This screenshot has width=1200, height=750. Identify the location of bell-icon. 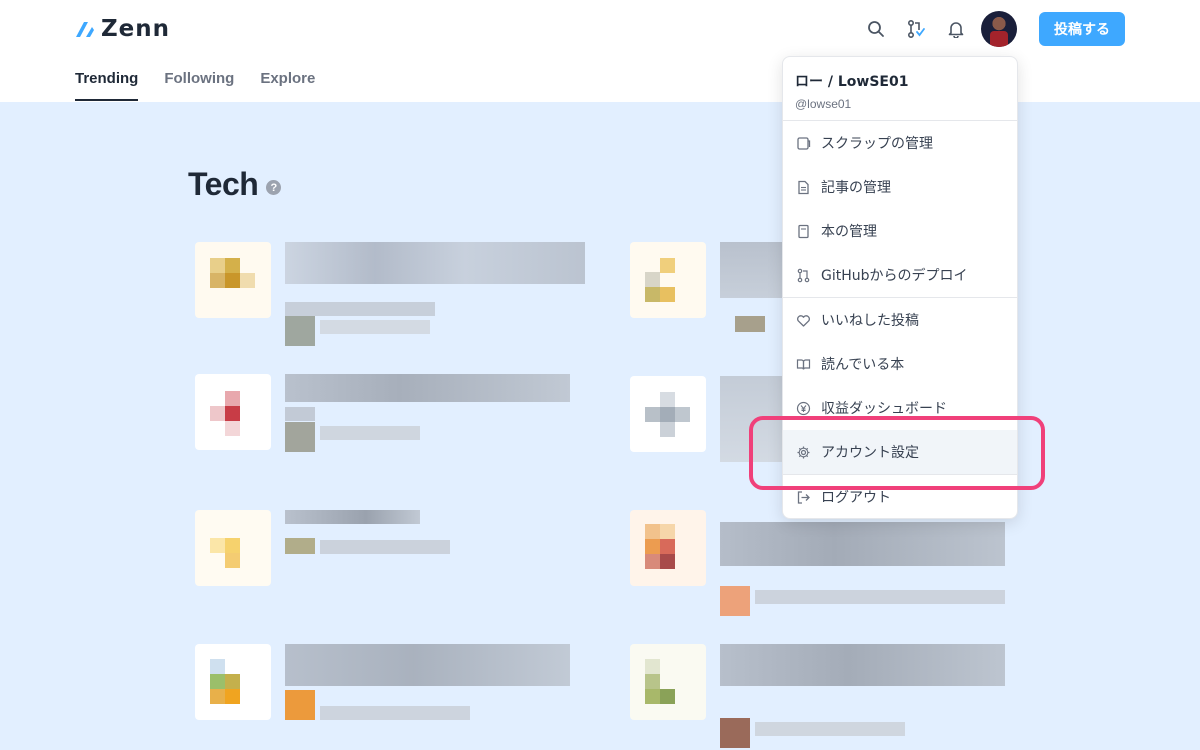
(956, 29).